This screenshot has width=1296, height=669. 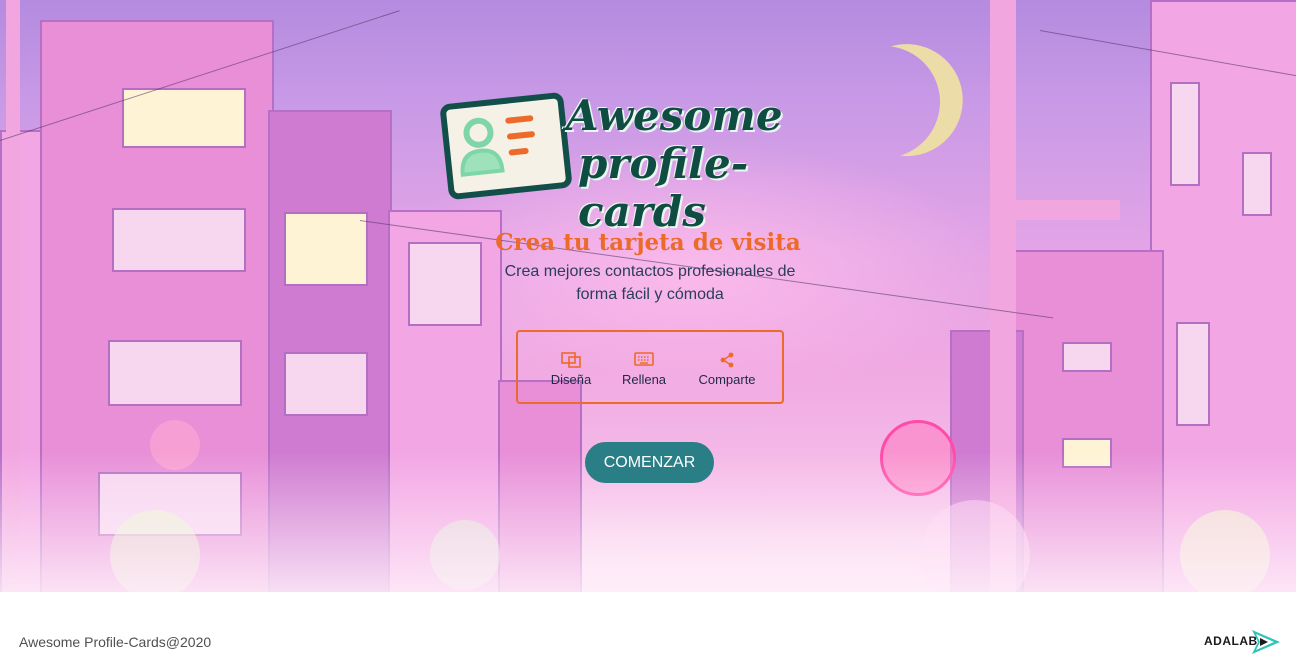 I want to click on layout-icon, so click(x=571, y=361).